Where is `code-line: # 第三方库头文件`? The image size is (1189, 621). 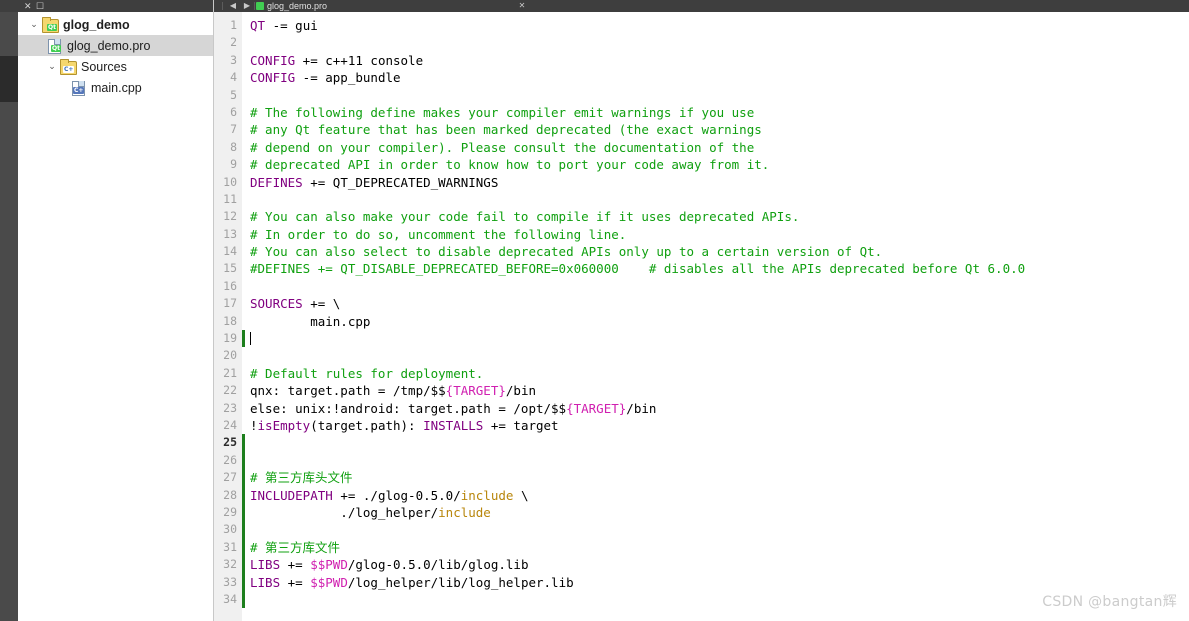
code-line: # 第三方库头文件 is located at coordinates (719, 477).